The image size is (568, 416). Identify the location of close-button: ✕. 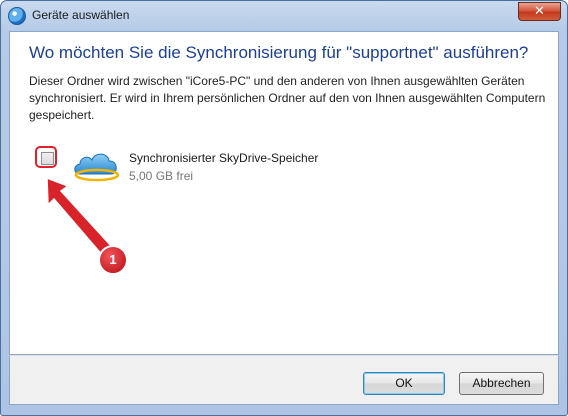
(539, 11).